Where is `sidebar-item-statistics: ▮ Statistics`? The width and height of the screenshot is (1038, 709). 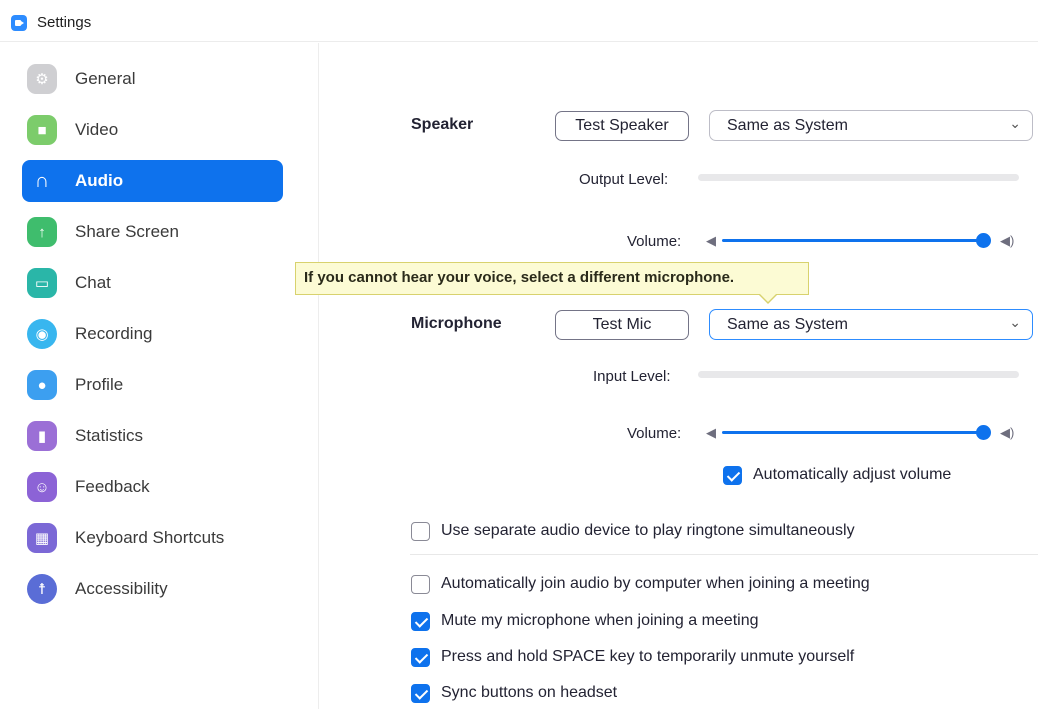 sidebar-item-statistics: ▮ Statistics is located at coordinates (152, 436).